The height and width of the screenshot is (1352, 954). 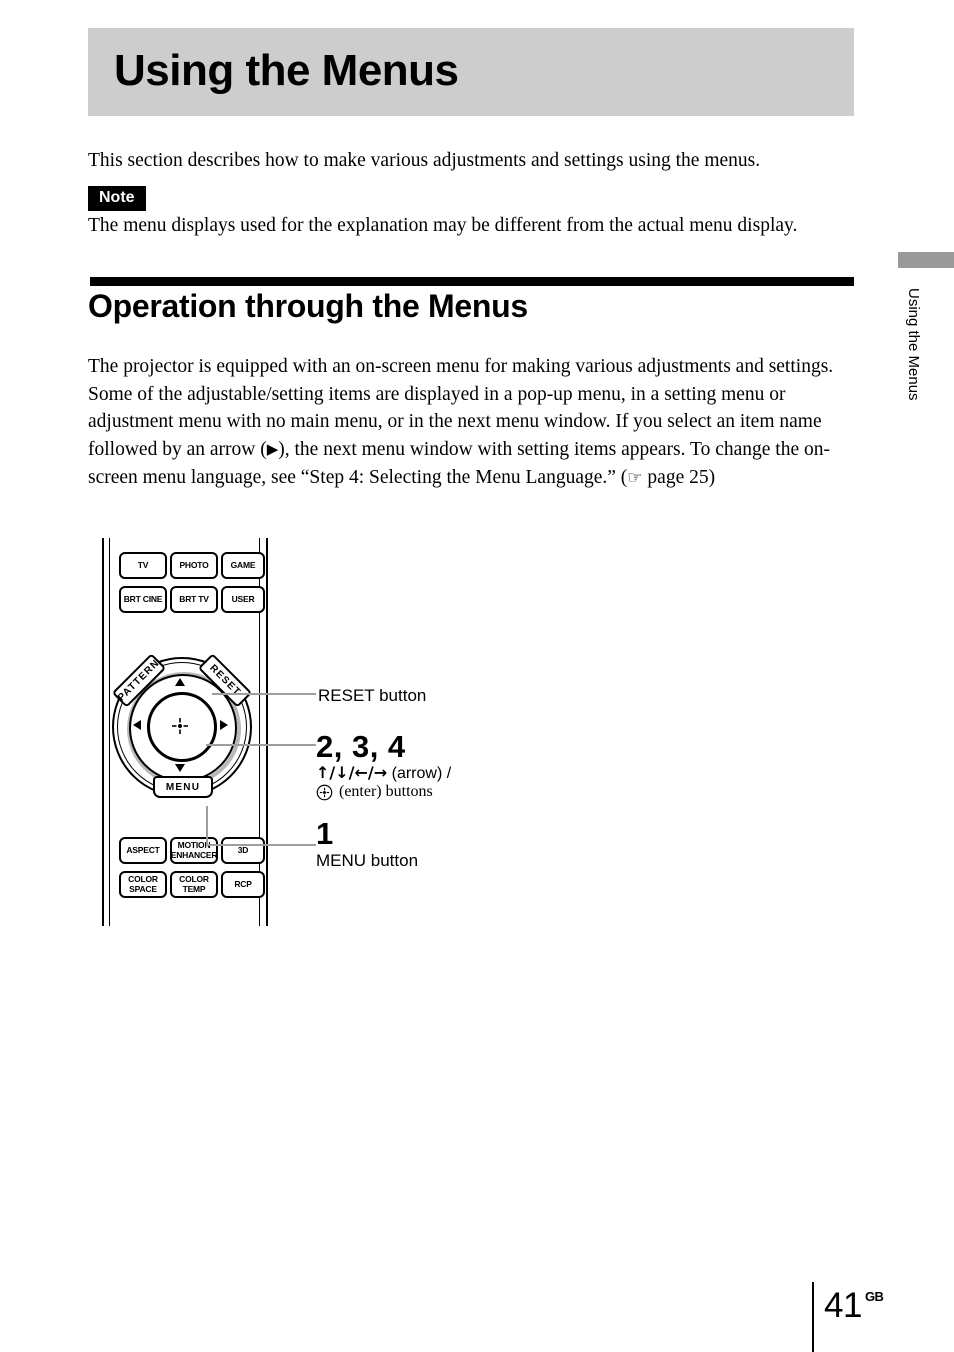 I want to click on leader-line-reset, so click(x=264, y=694).